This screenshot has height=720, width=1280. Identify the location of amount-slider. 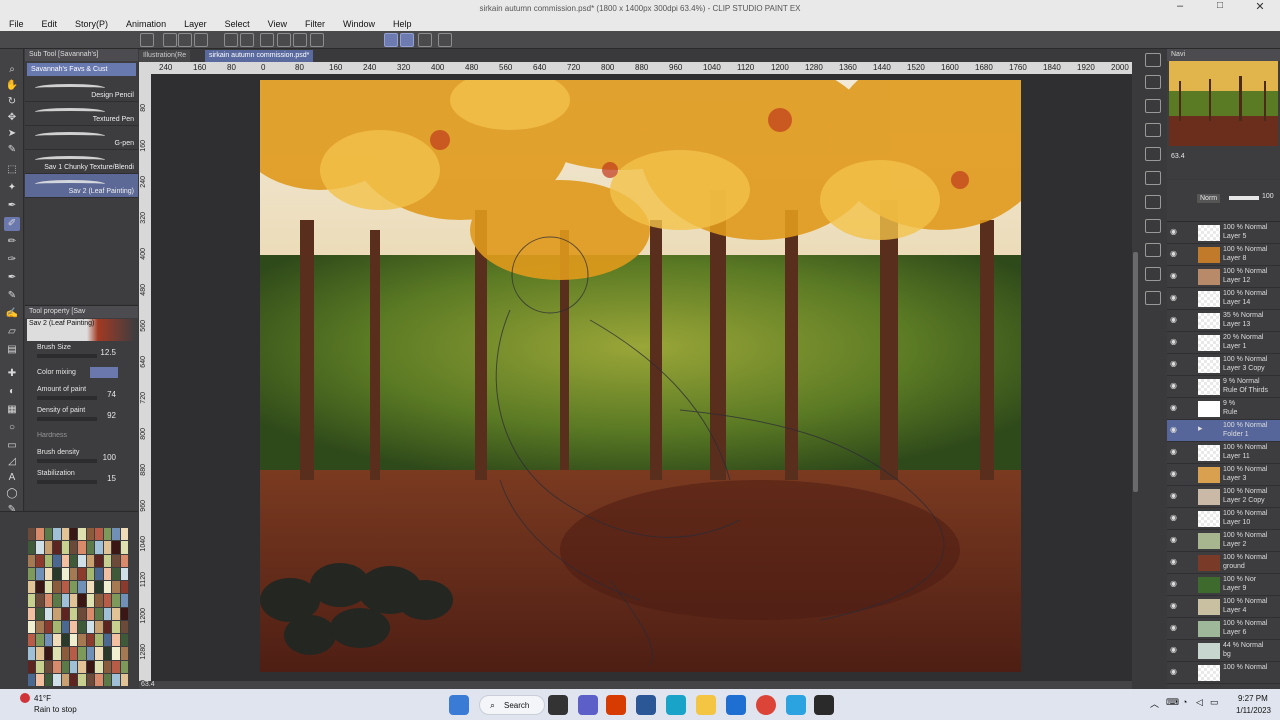
(67, 398).